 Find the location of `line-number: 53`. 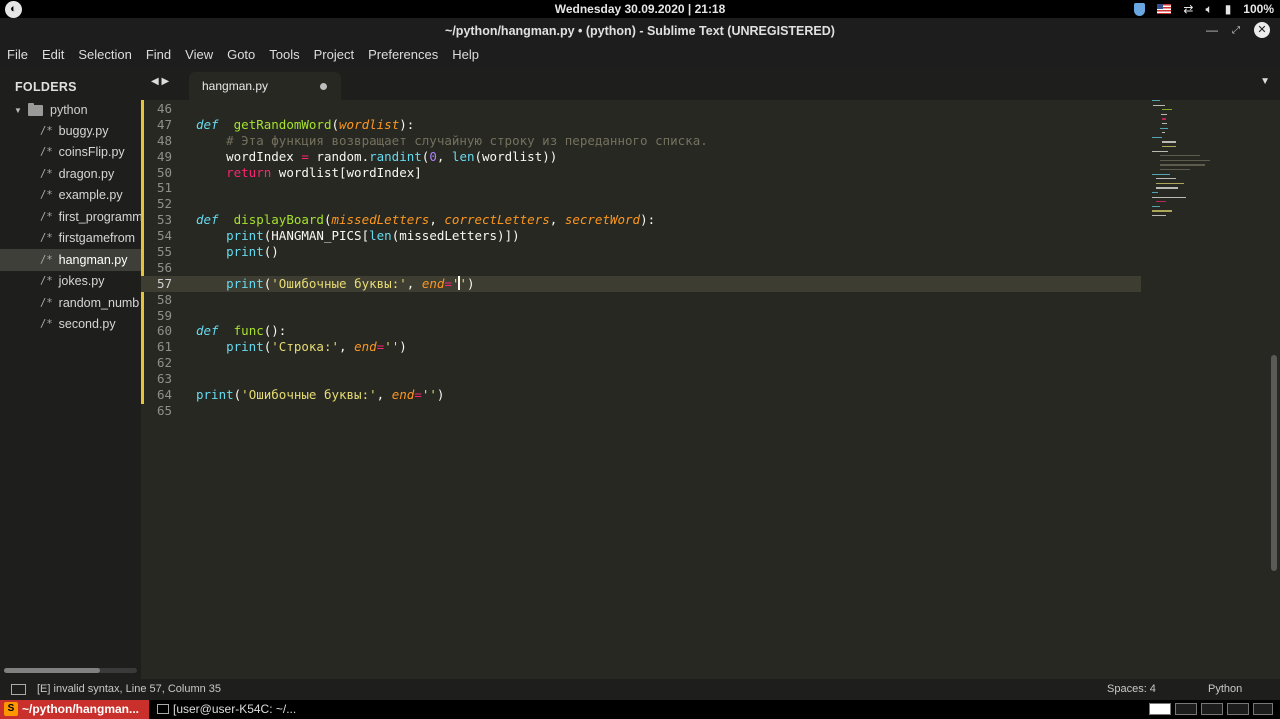

line-number: 53 is located at coordinates (164, 220).